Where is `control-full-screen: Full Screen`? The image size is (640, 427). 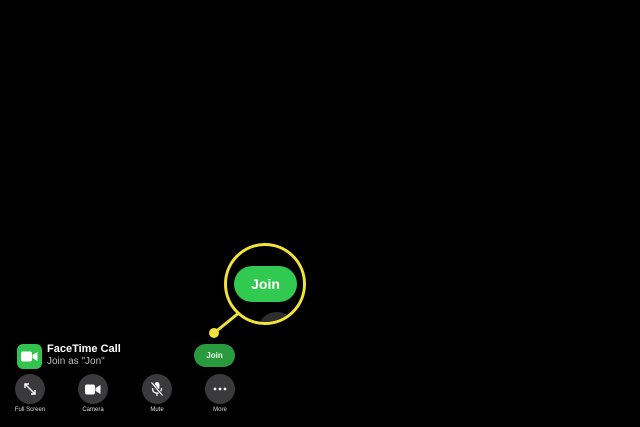
control-full-screen: Full Screen is located at coordinates (30, 393).